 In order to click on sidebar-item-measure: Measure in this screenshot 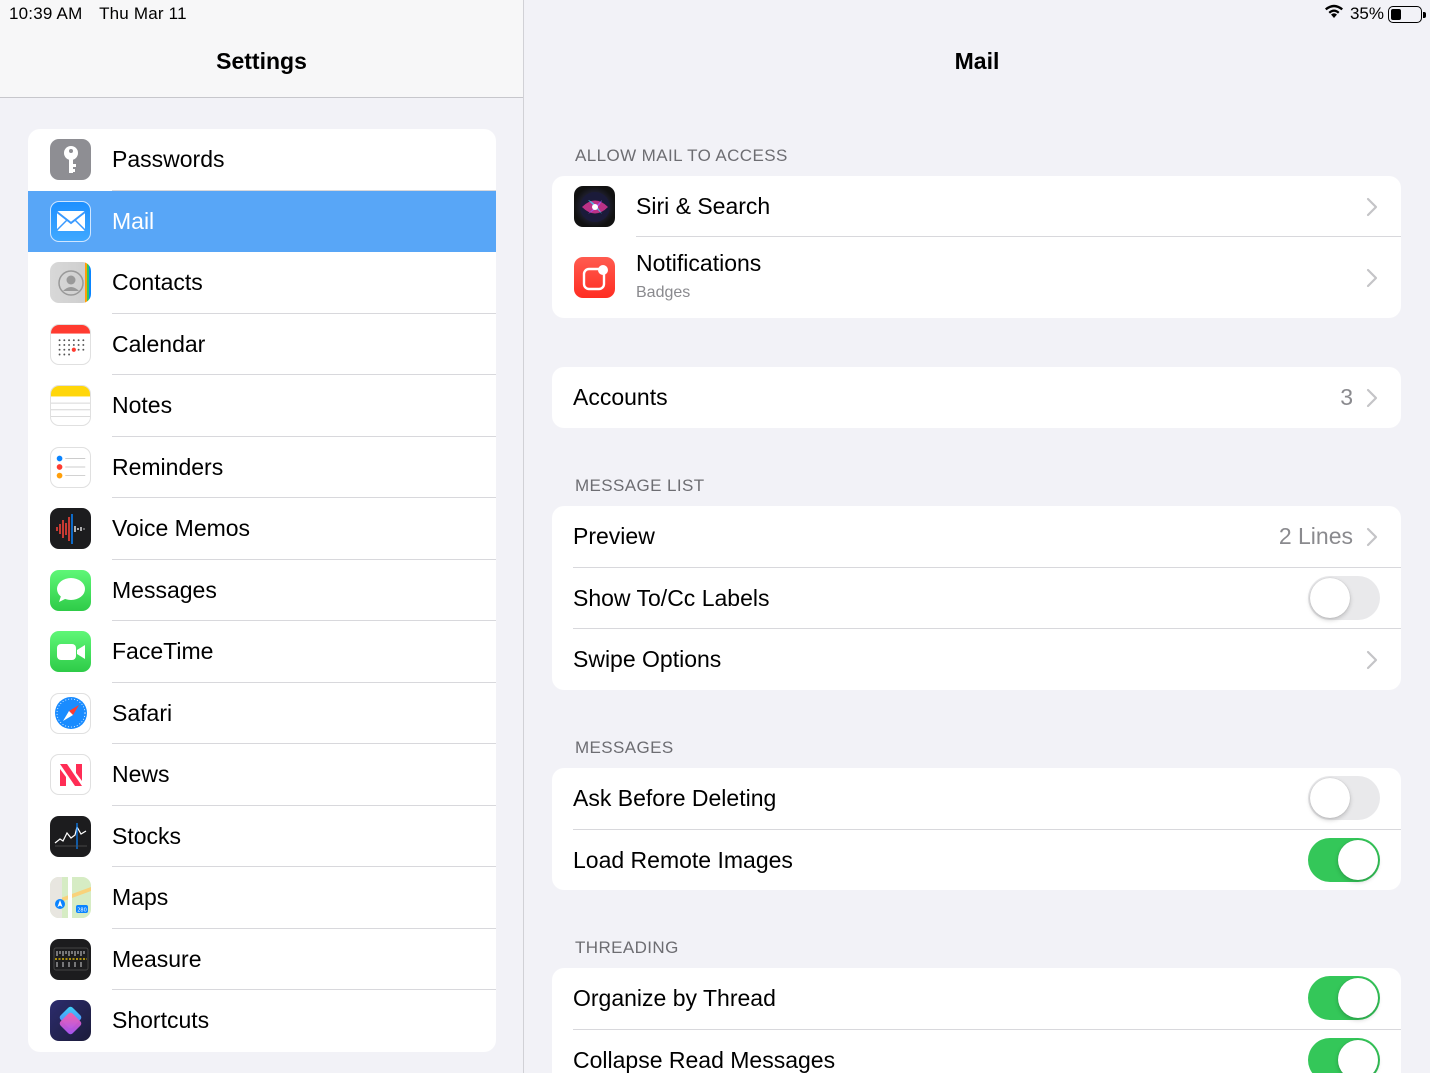, I will do `click(262, 959)`.